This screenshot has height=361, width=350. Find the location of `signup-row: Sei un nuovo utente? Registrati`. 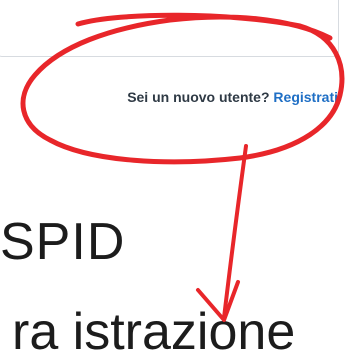

signup-row: Sei un nuovo utente? Registrati is located at coordinates (232, 97).